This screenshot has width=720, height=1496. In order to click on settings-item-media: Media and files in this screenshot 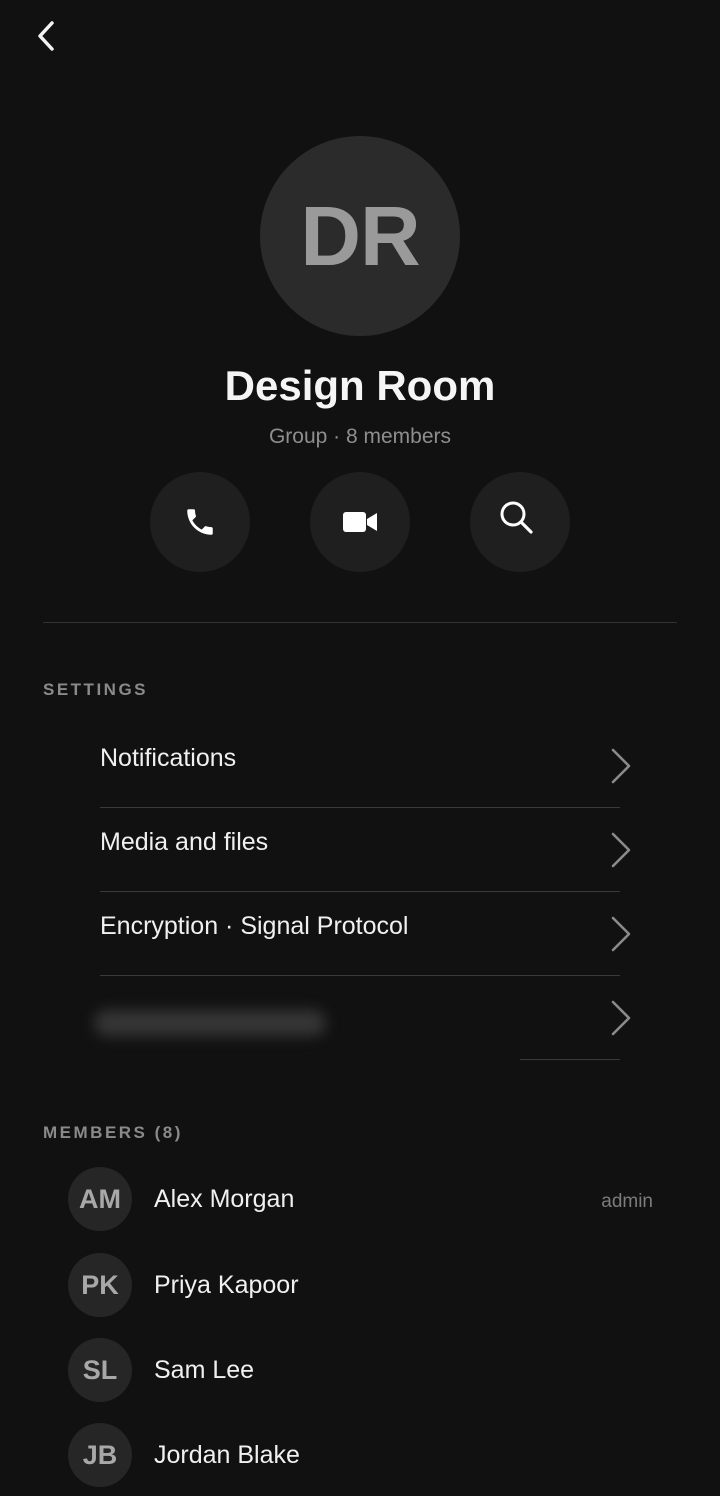, I will do `click(365, 850)`.